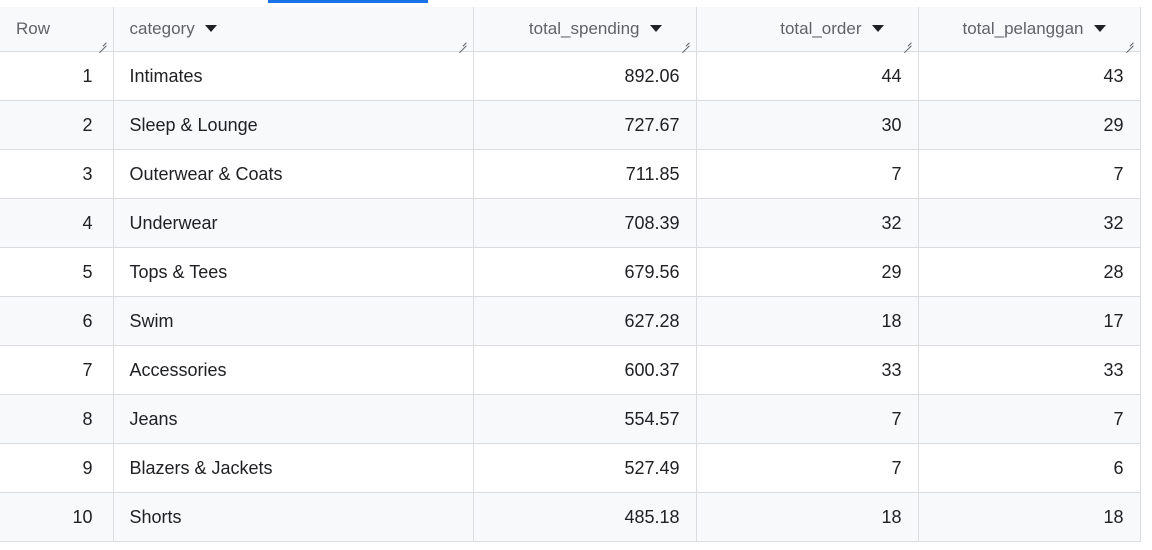 Image resolution: width=1152 pixels, height=550 pixels. What do you see at coordinates (293, 125) in the screenshot?
I see `category-cell: Sleep & Lounge` at bounding box center [293, 125].